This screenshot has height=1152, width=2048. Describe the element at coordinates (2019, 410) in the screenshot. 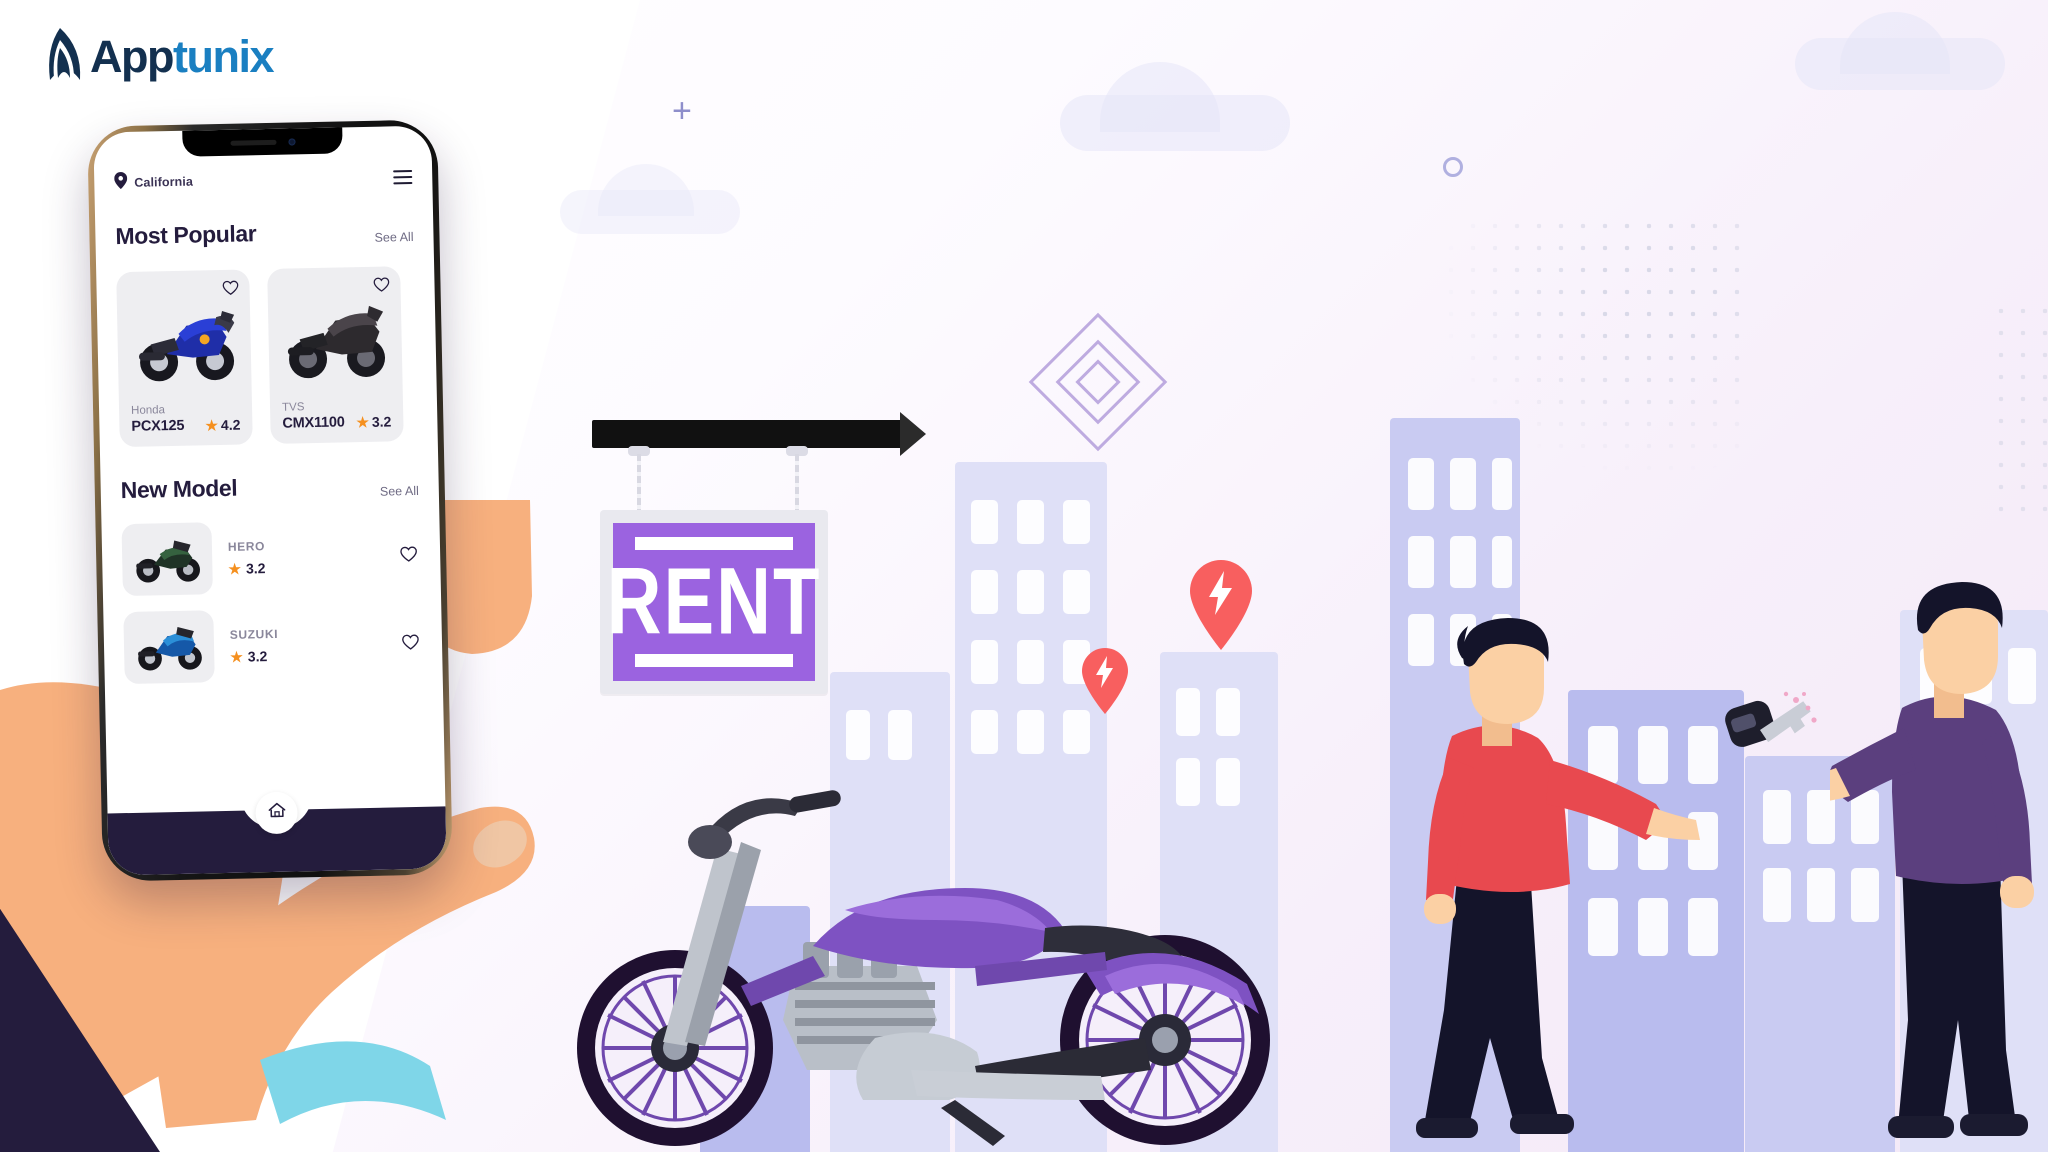

I see `halftone-dots` at that location.